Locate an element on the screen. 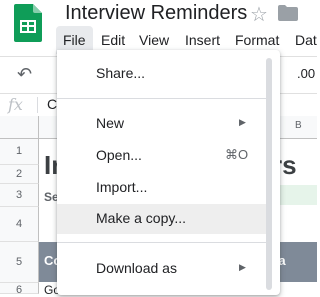  fx-icon: fx is located at coordinates (15, 104).